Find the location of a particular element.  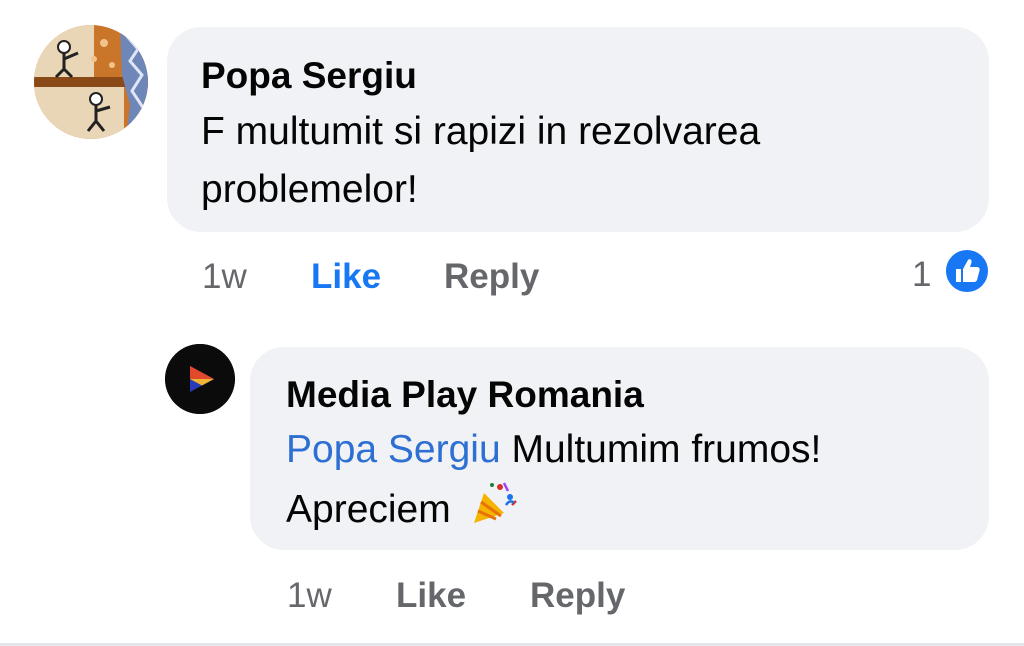

reply-timestamp: 1w is located at coordinates (309, 596).